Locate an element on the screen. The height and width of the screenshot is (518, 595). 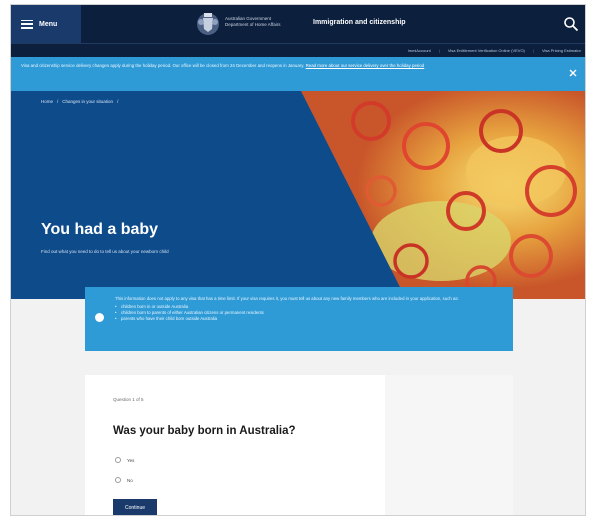
option-no: No is located at coordinates (124, 480).